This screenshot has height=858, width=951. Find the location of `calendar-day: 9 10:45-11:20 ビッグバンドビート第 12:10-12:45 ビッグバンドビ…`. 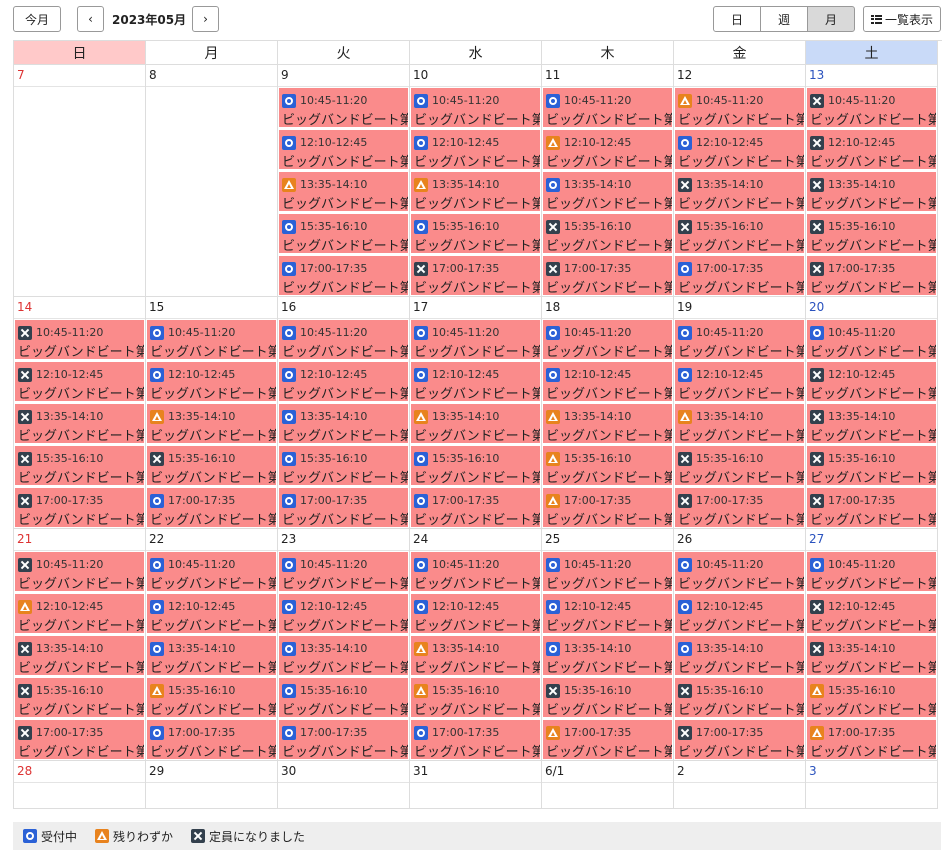

calendar-day: 9 10:45-11:20 ビッグバンドビート第 12:10-12:45 ビッグバンドビ… is located at coordinates (344, 181).